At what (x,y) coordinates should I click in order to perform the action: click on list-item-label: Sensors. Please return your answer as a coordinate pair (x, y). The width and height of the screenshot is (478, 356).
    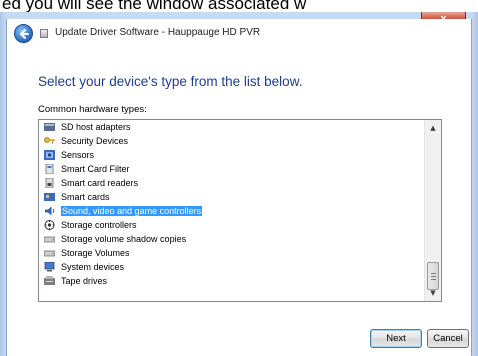
    Looking at the image, I should click on (78, 155).